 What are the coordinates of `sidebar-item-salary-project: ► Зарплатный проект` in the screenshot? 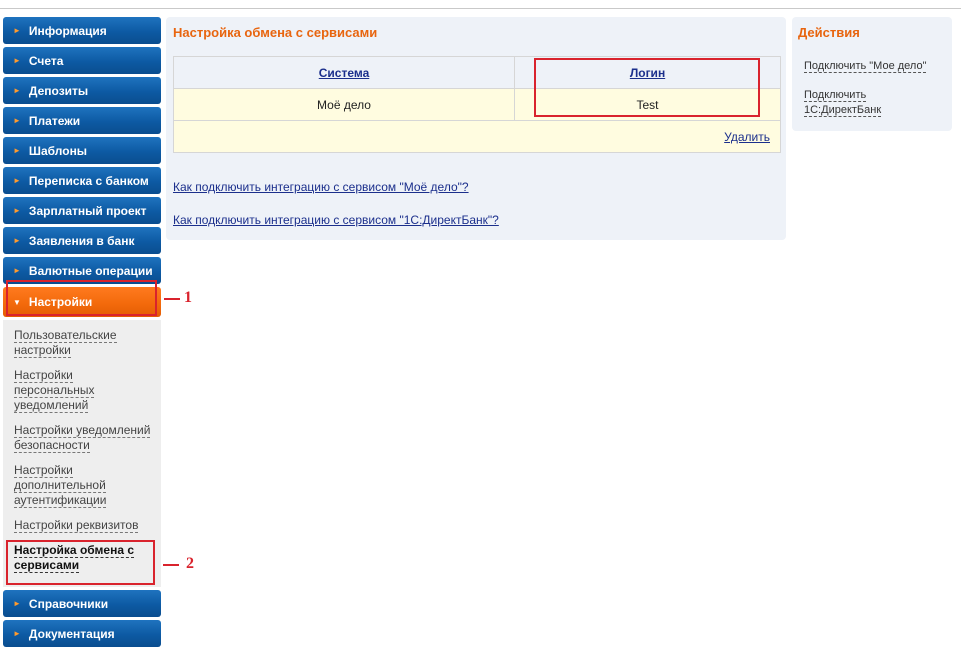 It's located at (82, 210).